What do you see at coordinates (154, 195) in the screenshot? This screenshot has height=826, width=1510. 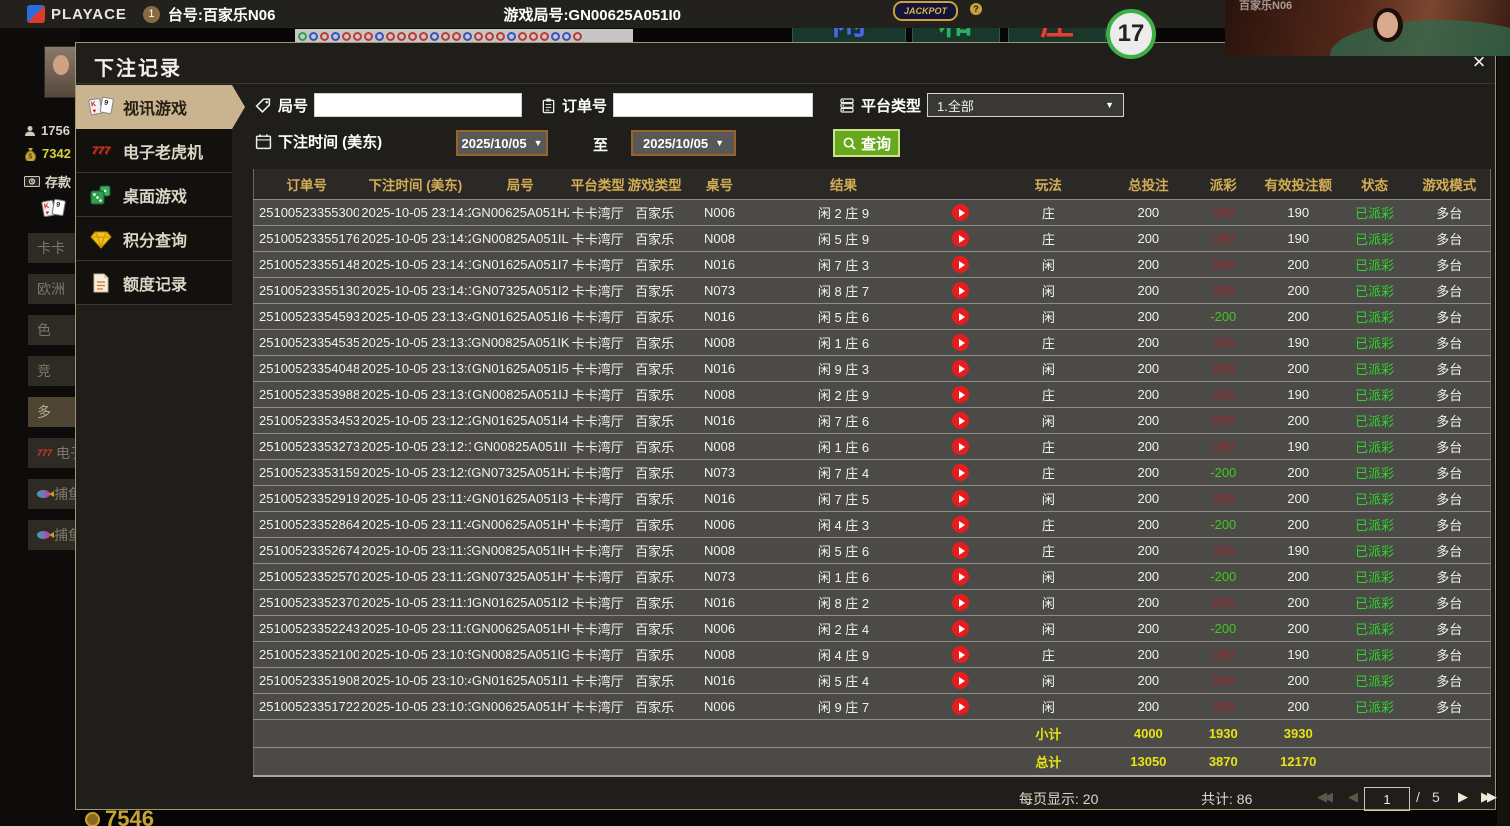 I see `tab-table-games: 桌面游戏` at bounding box center [154, 195].